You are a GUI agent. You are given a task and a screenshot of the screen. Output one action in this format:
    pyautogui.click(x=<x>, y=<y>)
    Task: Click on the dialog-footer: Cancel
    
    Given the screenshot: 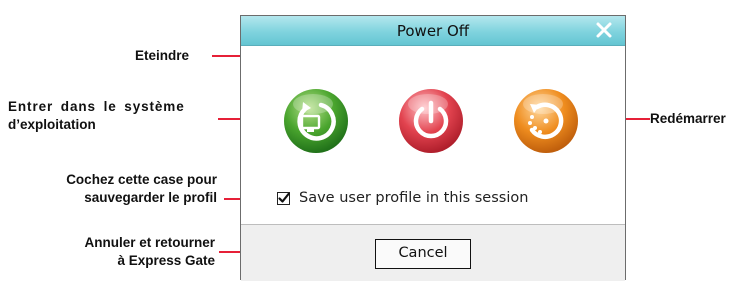 What is the action you would take?
    pyautogui.click(x=433, y=252)
    